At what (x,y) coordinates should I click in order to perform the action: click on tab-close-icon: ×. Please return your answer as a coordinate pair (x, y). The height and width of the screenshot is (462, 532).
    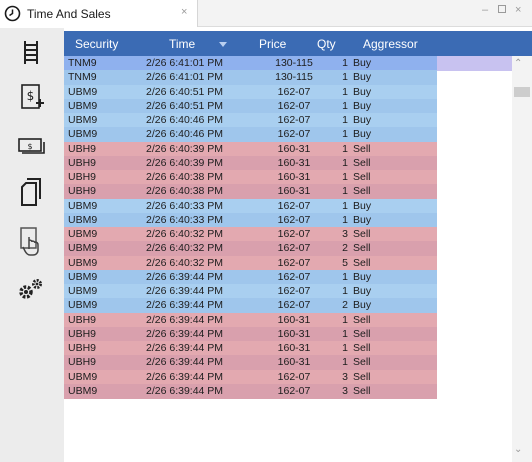
    Looking at the image, I should click on (184, 12).